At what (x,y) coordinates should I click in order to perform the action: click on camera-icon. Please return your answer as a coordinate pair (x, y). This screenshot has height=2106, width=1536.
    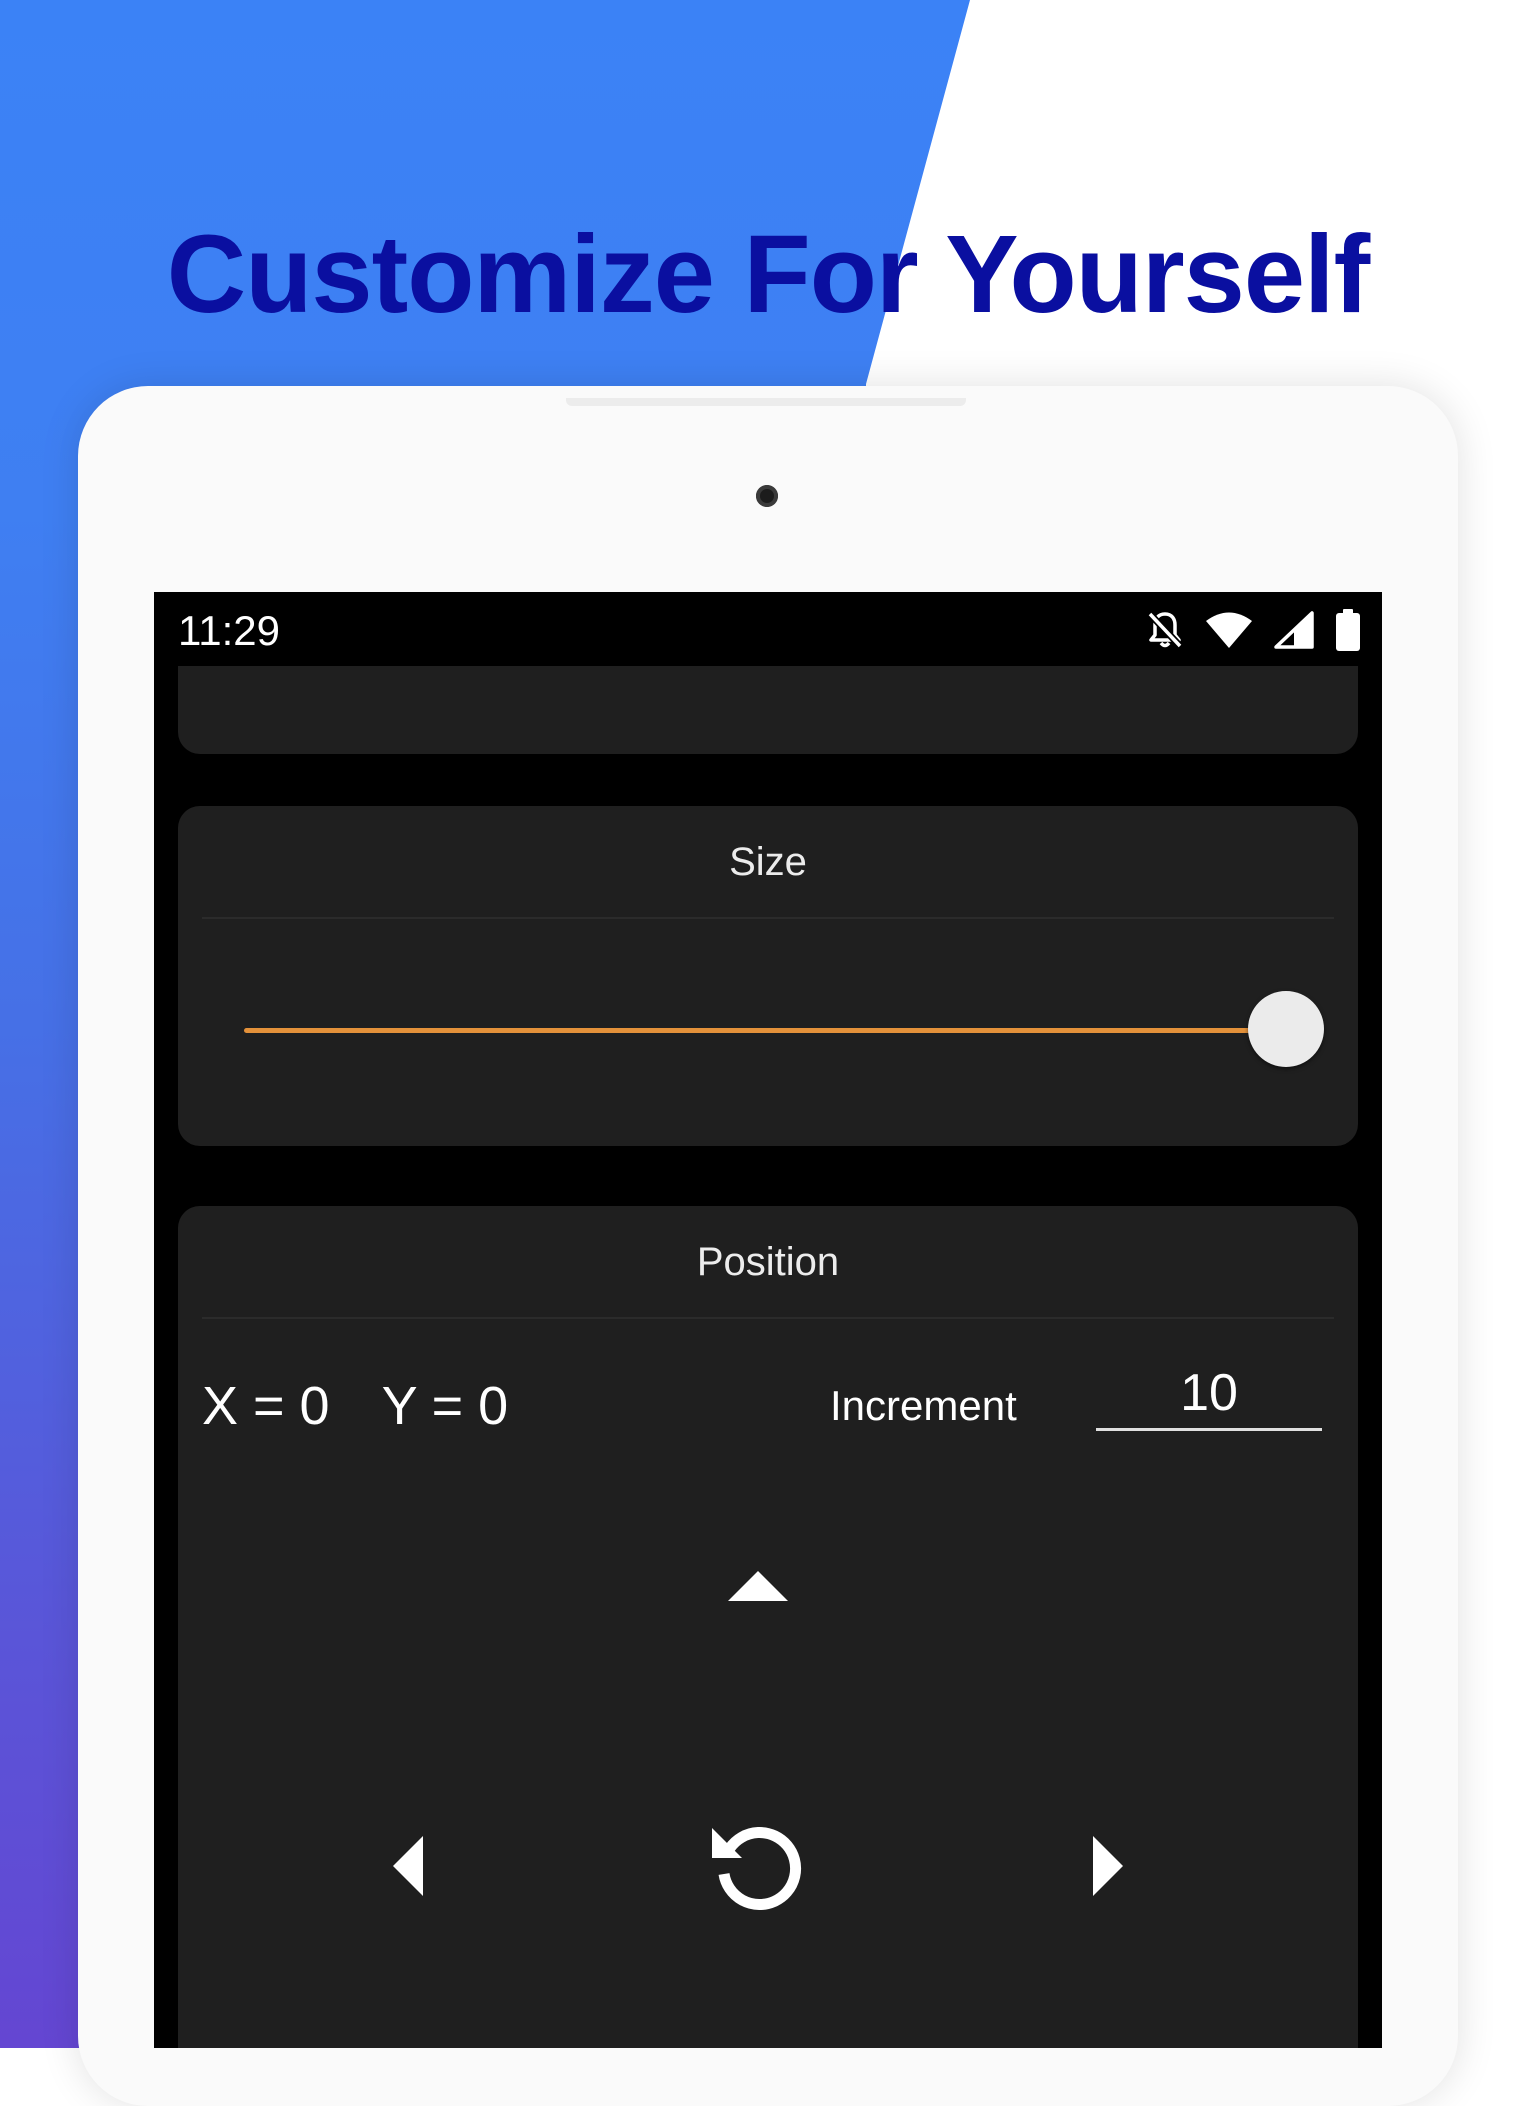
    Looking at the image, I should click on (767, 496).